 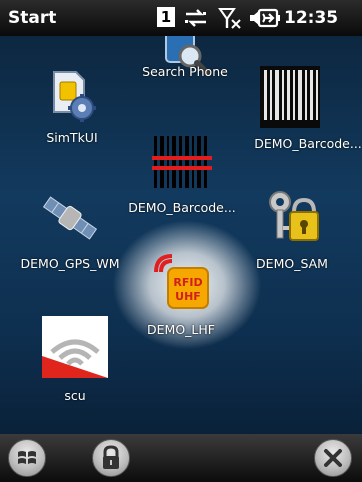 What do you see at coordinates (181, 18) in the screenshot?
I see `status-bar: Start 1 12:35` at bounding box center [181, 18].